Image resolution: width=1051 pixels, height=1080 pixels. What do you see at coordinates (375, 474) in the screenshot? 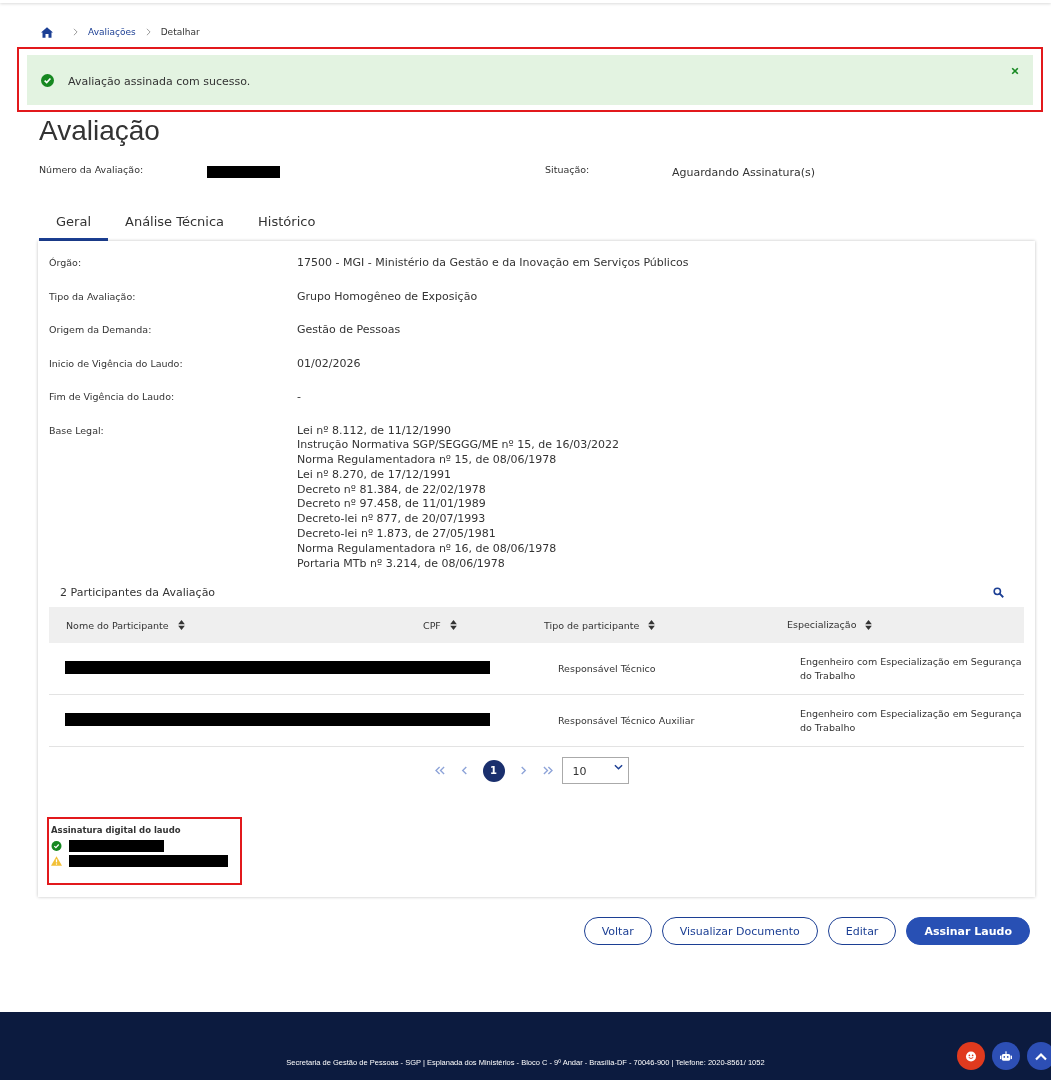
I see `field-value: Lei nº 8.270, de 17/12/1991` at bounding box center [375, 474].